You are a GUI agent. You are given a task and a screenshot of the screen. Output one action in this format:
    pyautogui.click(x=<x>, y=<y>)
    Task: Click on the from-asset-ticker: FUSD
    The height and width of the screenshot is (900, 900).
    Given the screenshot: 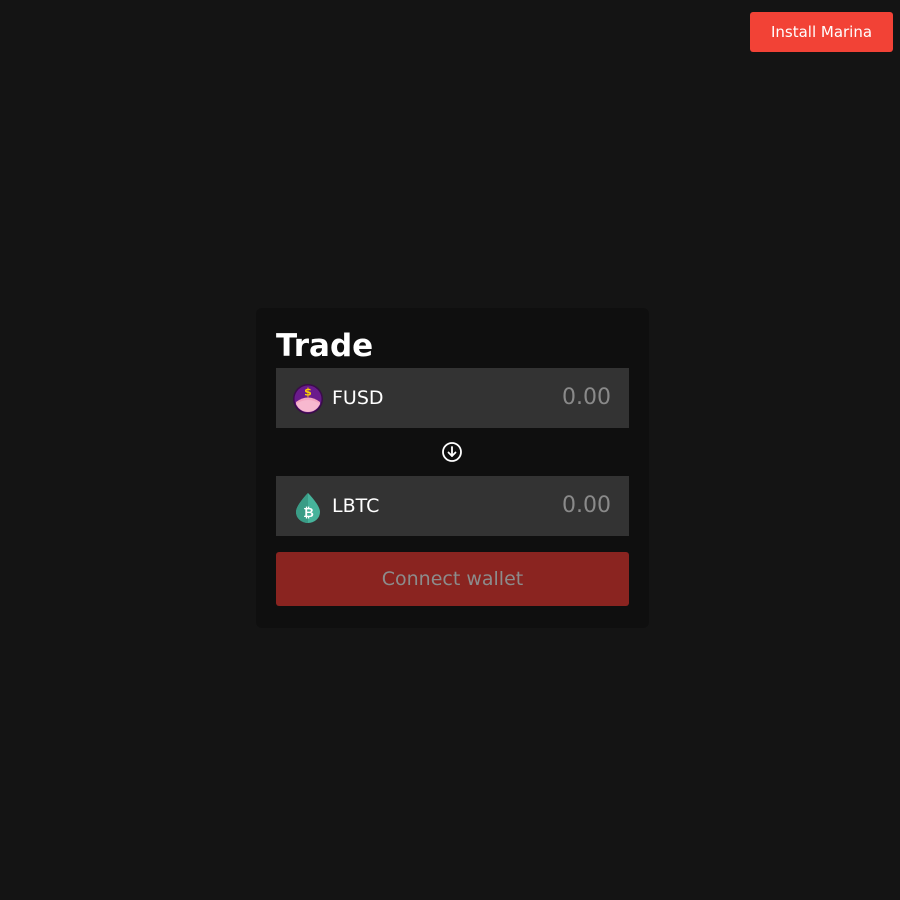 What is the action you would take?
    pyautogui.click(x=358, y=398)
    